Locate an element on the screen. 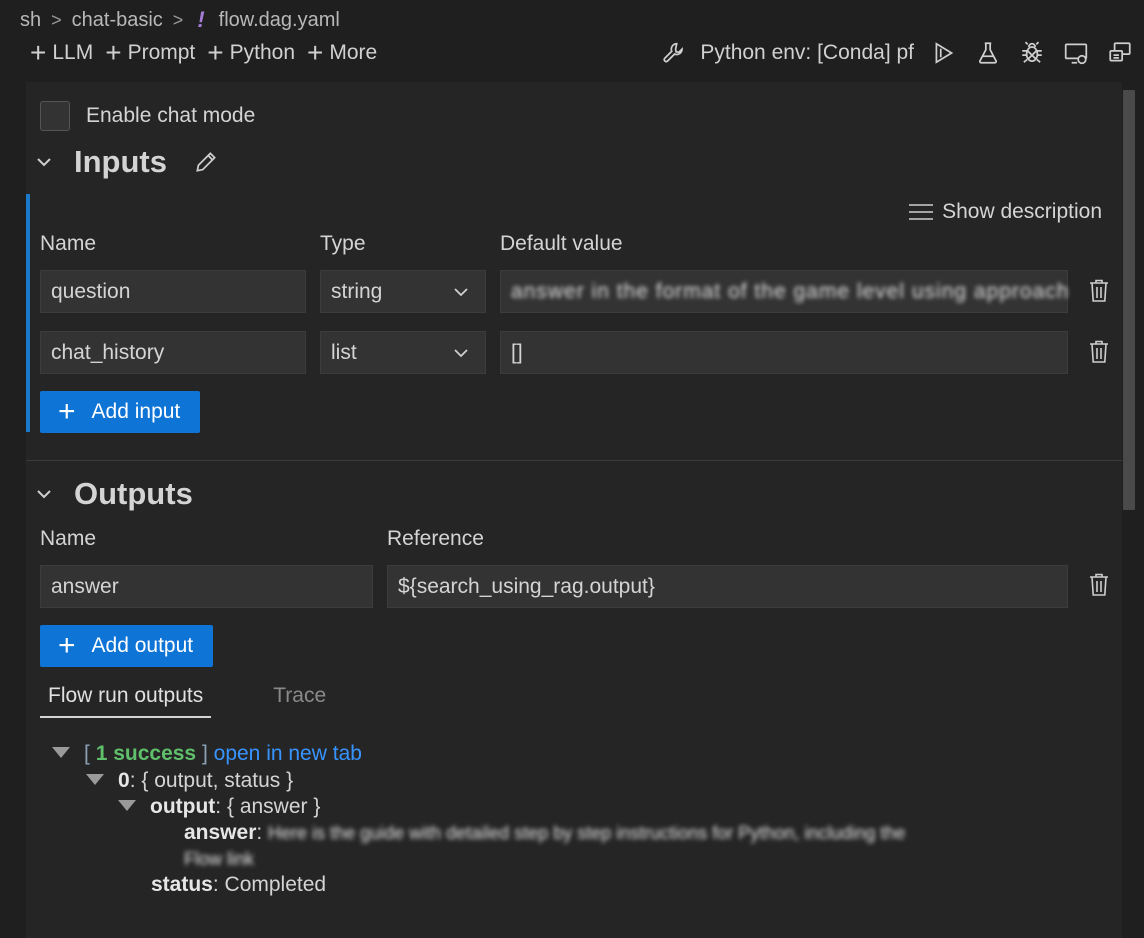 The width and height of the screenshot is (1144, 938). breadcrumb-item-file: flow.dag.yaml is located at coordinates (279, 20).